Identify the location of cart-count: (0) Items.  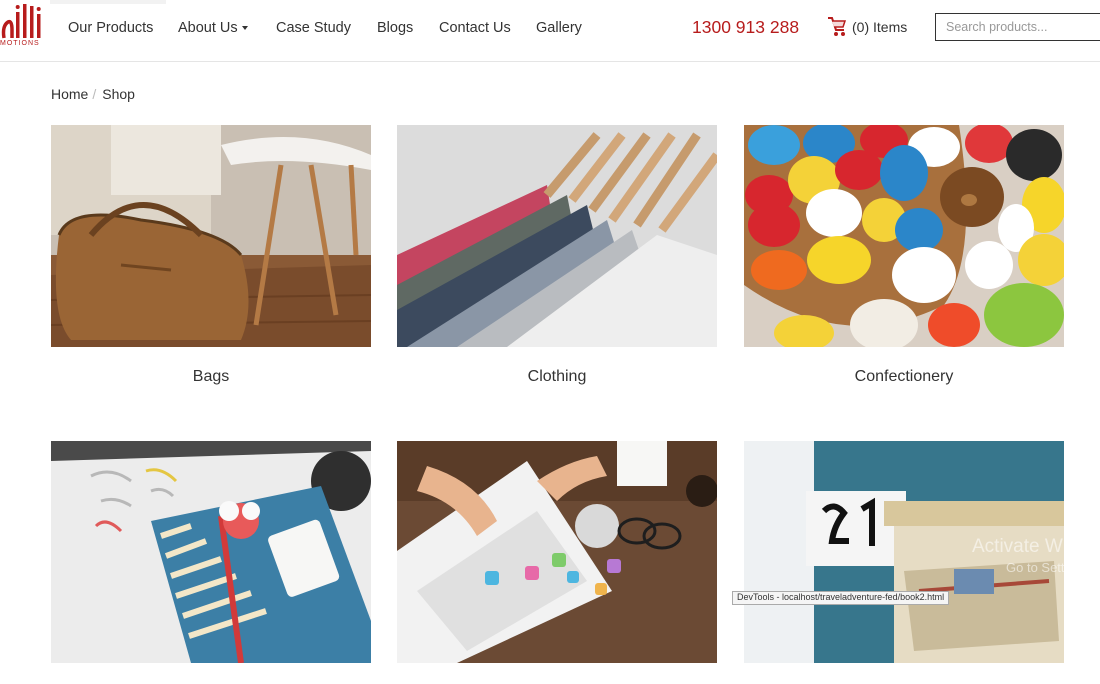
(880, 27).